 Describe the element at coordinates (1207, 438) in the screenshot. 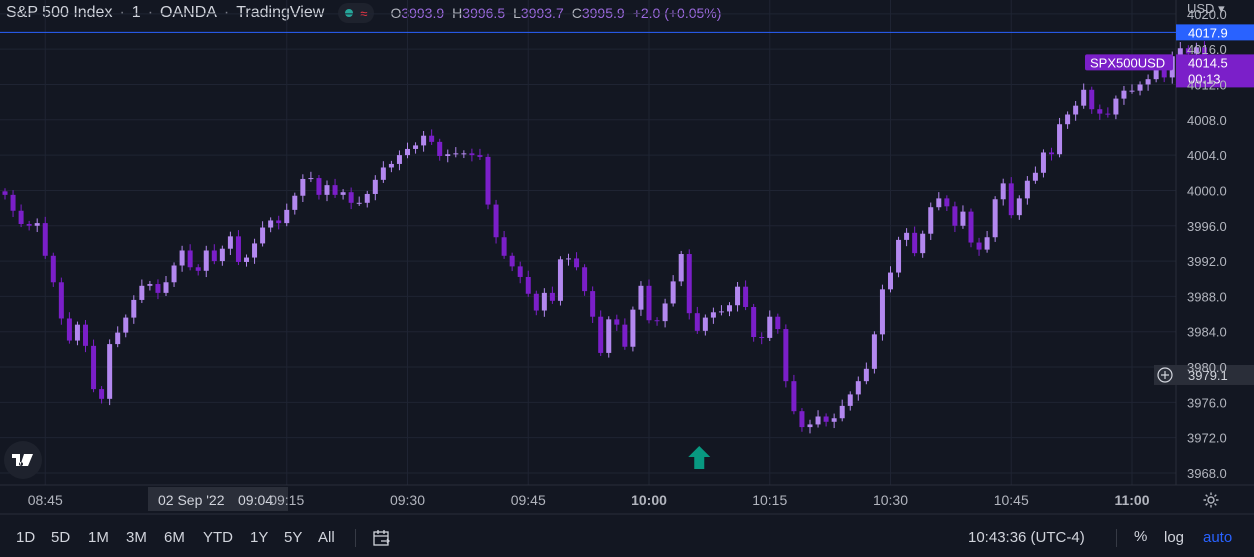

I see `price-tick-label: 3972.0` at that location.